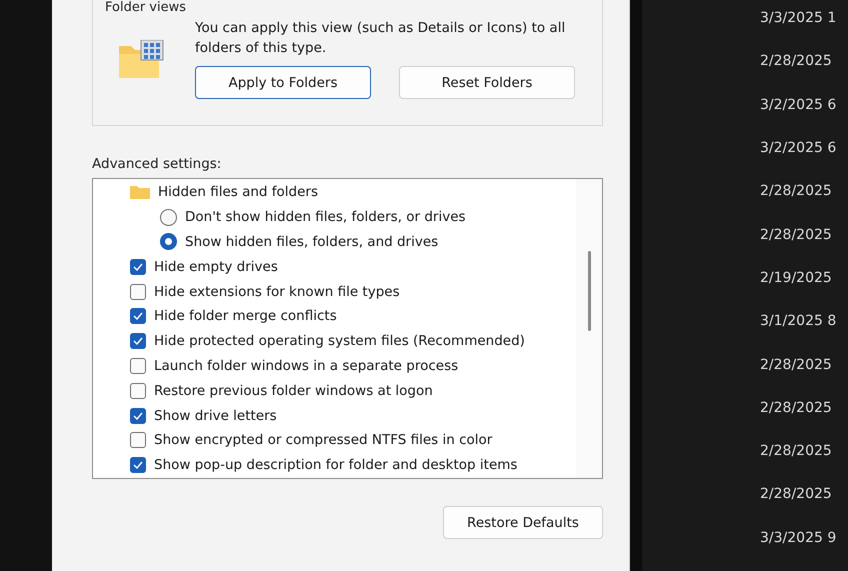 The width and height of the screenshot is (848, 571). I want to click on date-text: 3/3/2025 1, so click(799, 18).